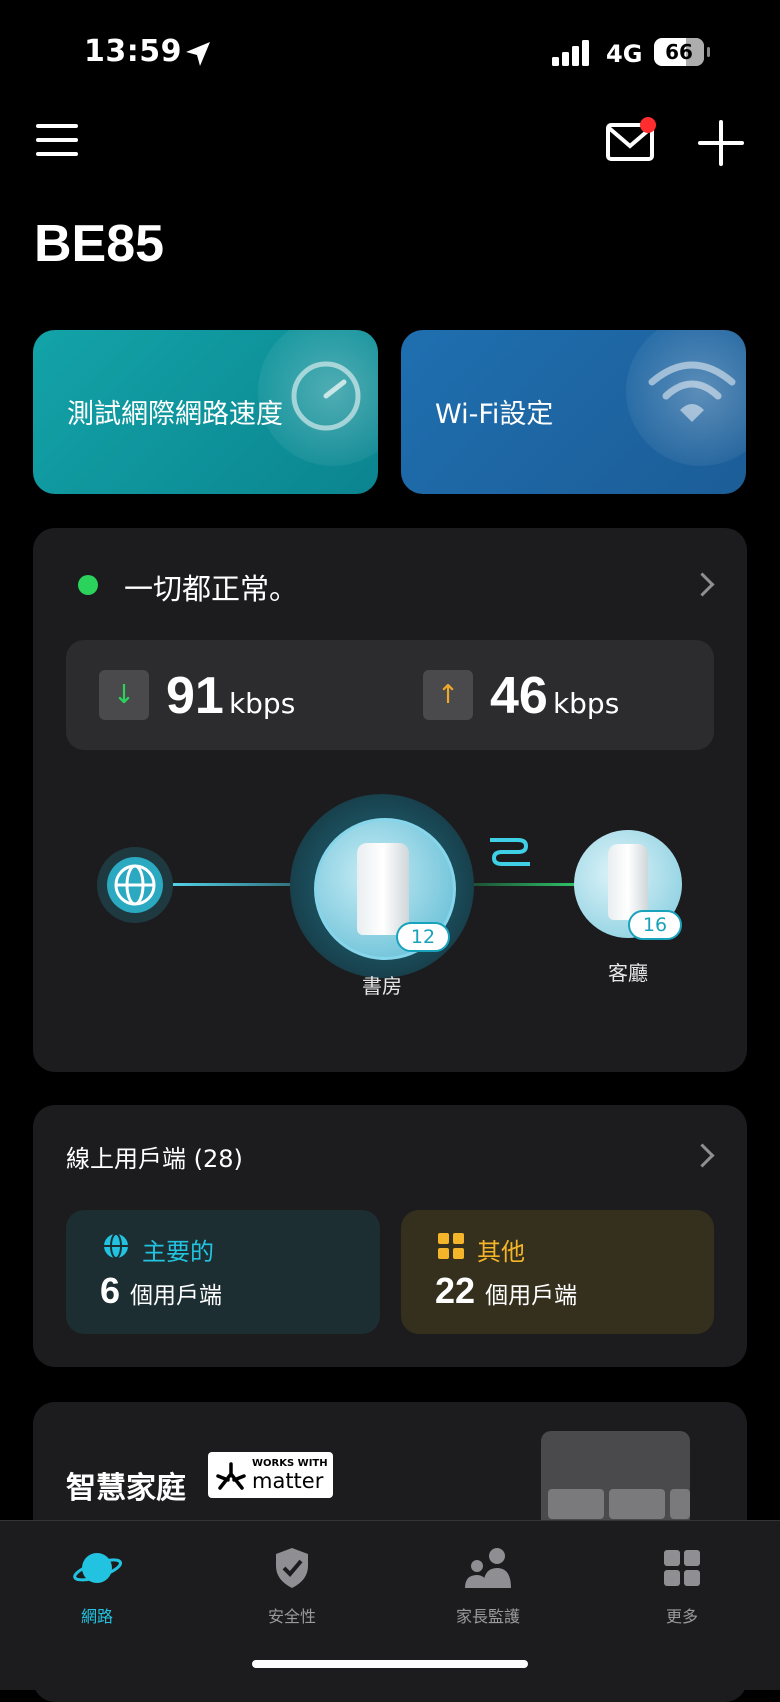 The height and width of the screenshot is (1702, 780). Describe the element at coordinates (628, 973) in the screenshot. I see `satellite-node-name: 客廳` at that location.